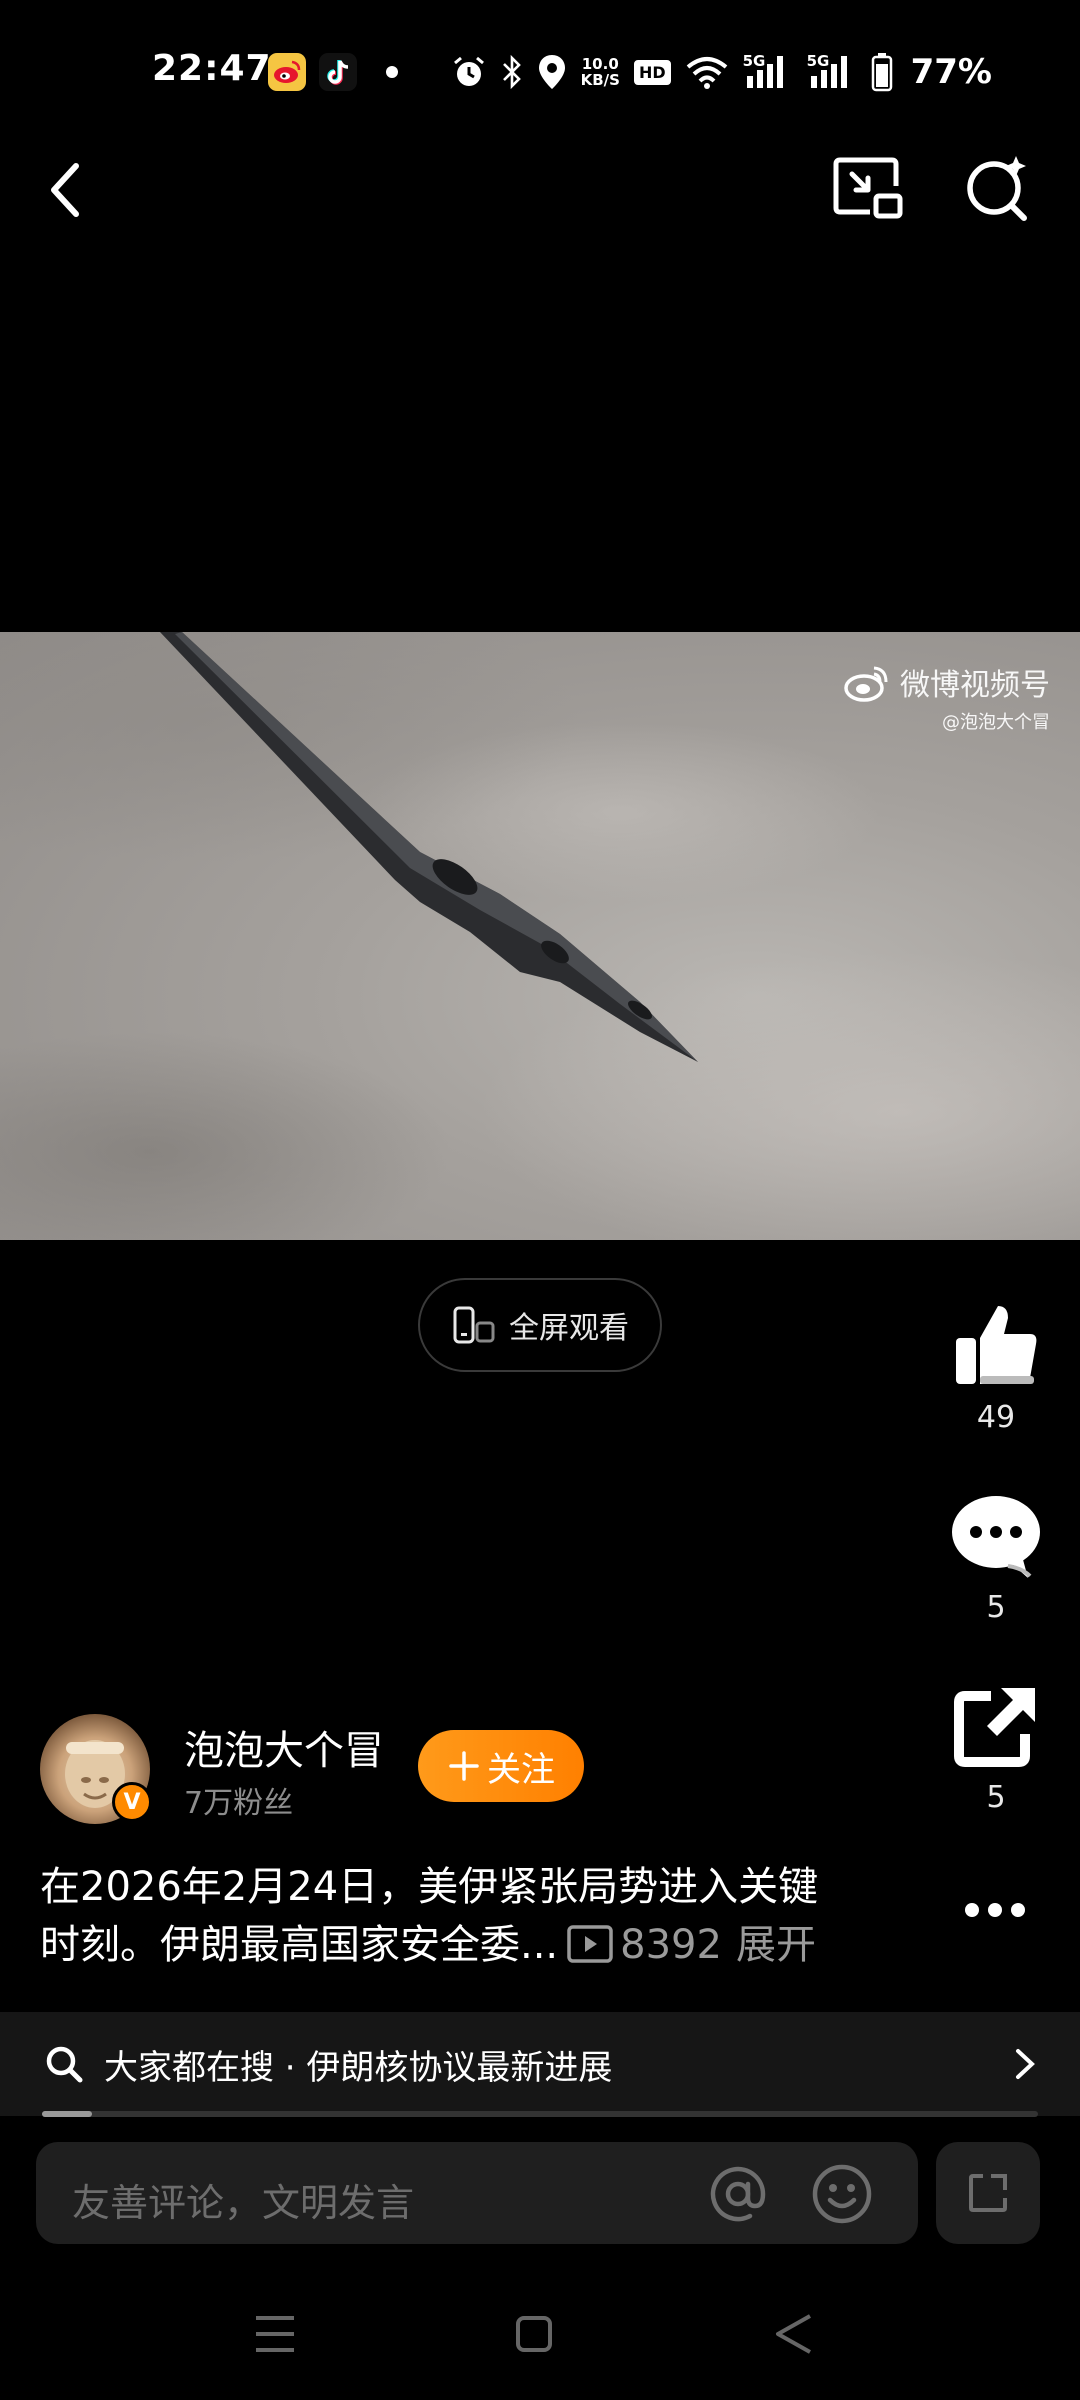  I want to click on battery-icon, so click(881, 72).